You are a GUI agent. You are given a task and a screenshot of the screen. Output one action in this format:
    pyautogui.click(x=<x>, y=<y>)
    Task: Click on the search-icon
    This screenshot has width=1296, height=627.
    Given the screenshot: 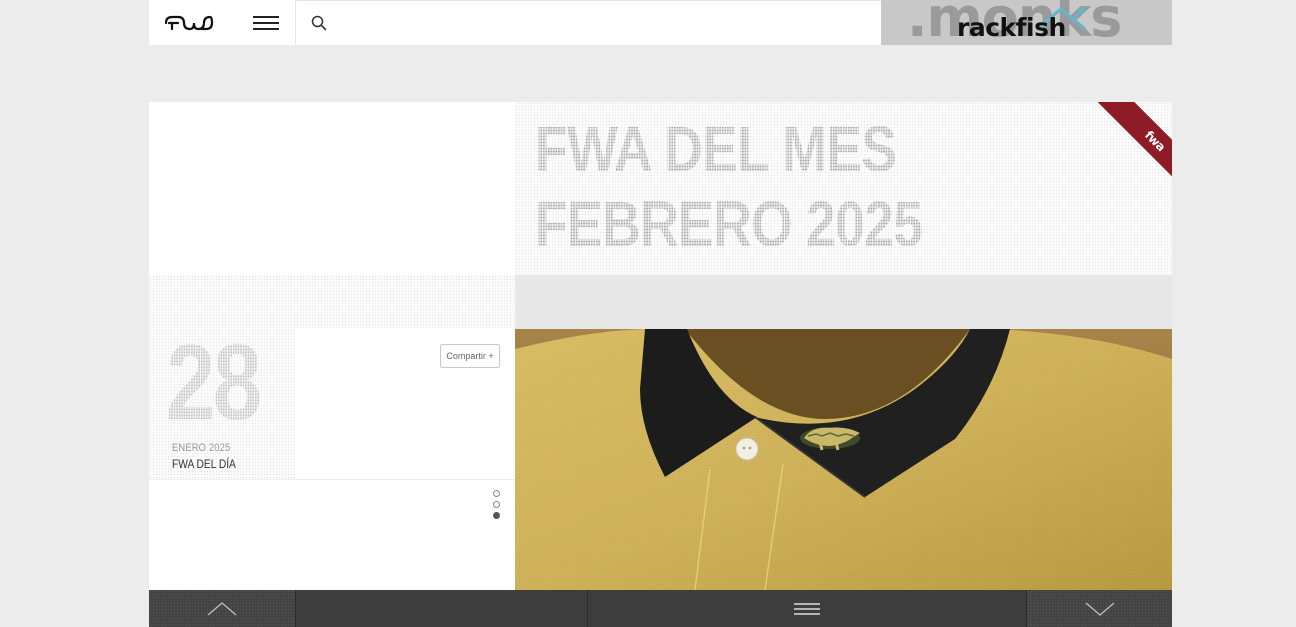 What is the action you would take?
    pyautogui.click(x=319, y=23)
    